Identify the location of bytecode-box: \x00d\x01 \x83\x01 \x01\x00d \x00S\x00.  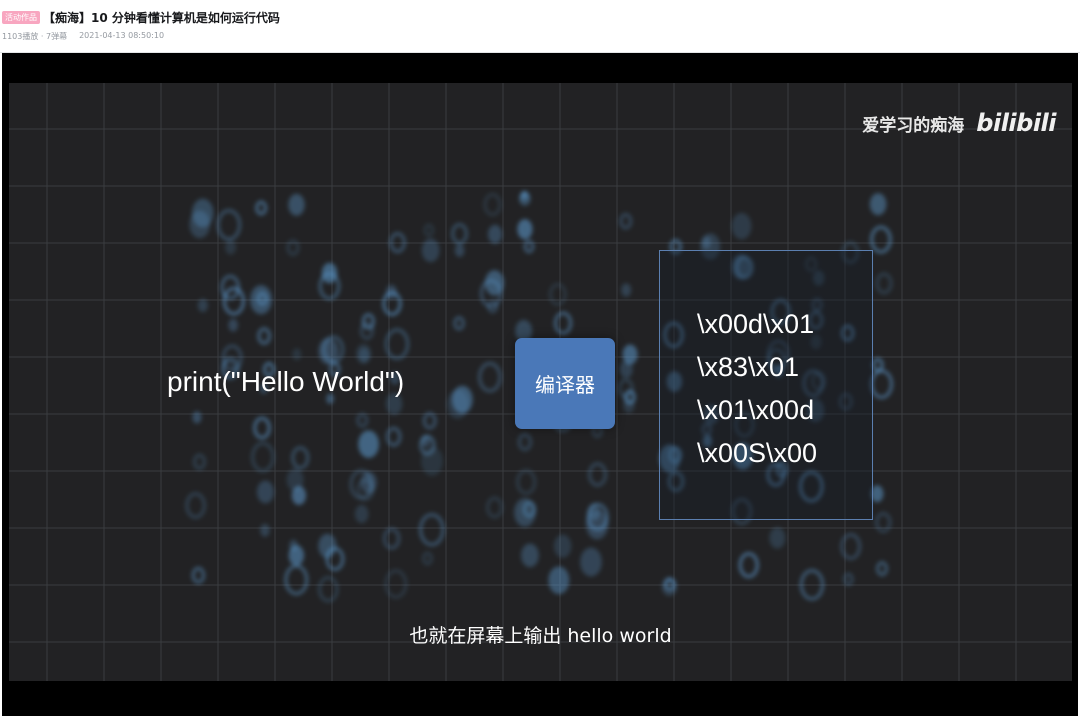
(766, 385).